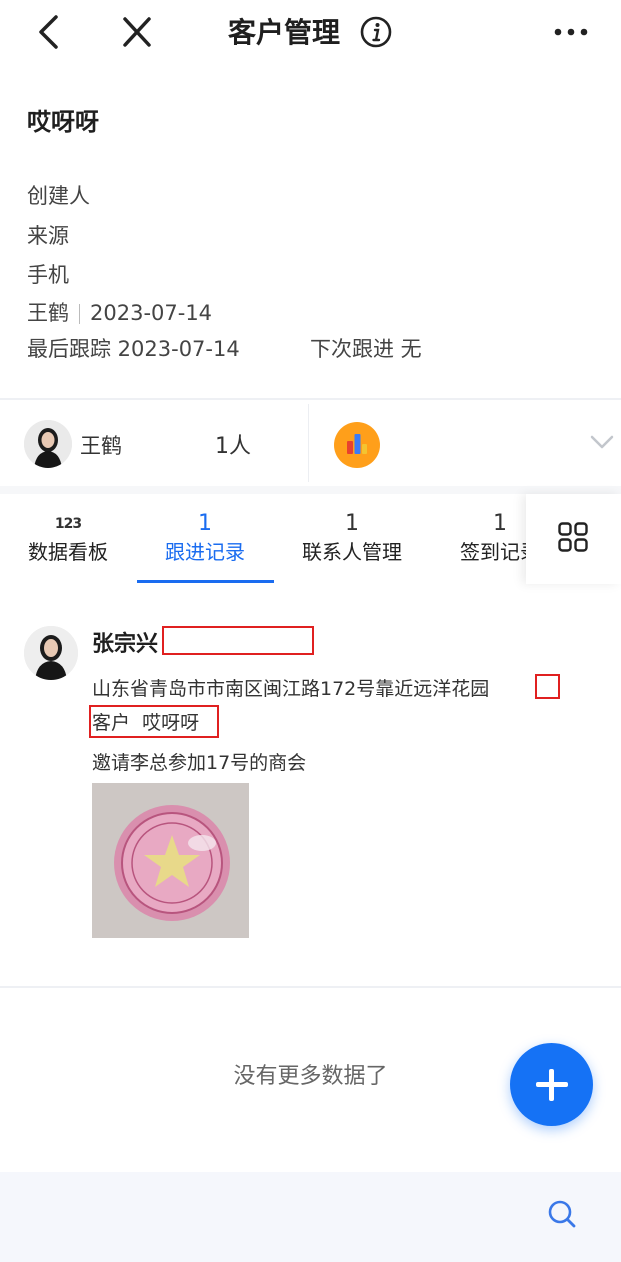 This screenshot has height=1262, width=621. Describe the element at coordinates (199, 763) in the screenshot. I see `record-note: 邀请李总参加17号的商会` at that location.